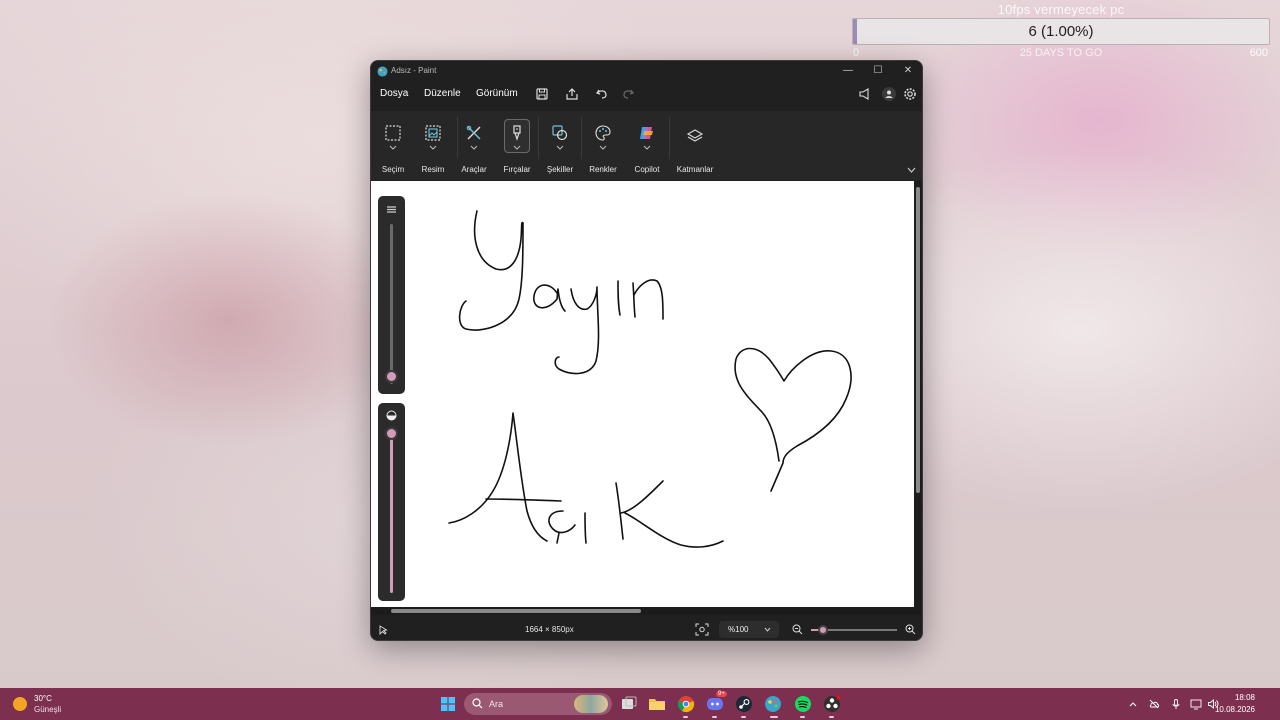  What do you see at coordinates (1133, 704) in the screenshot?
I see `chevron-up-icon` at bounding box center [1133, 704].